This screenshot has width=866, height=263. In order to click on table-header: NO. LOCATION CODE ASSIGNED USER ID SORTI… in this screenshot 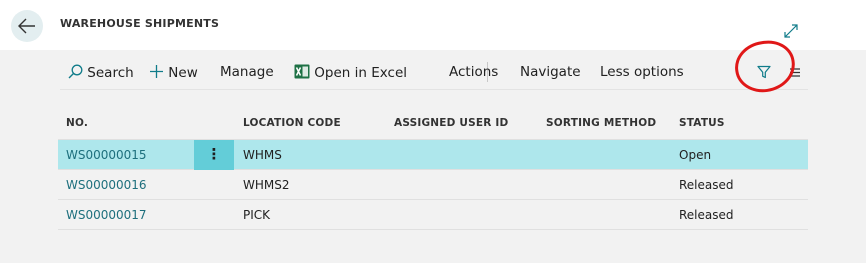, I will do `click(433, 123)`.